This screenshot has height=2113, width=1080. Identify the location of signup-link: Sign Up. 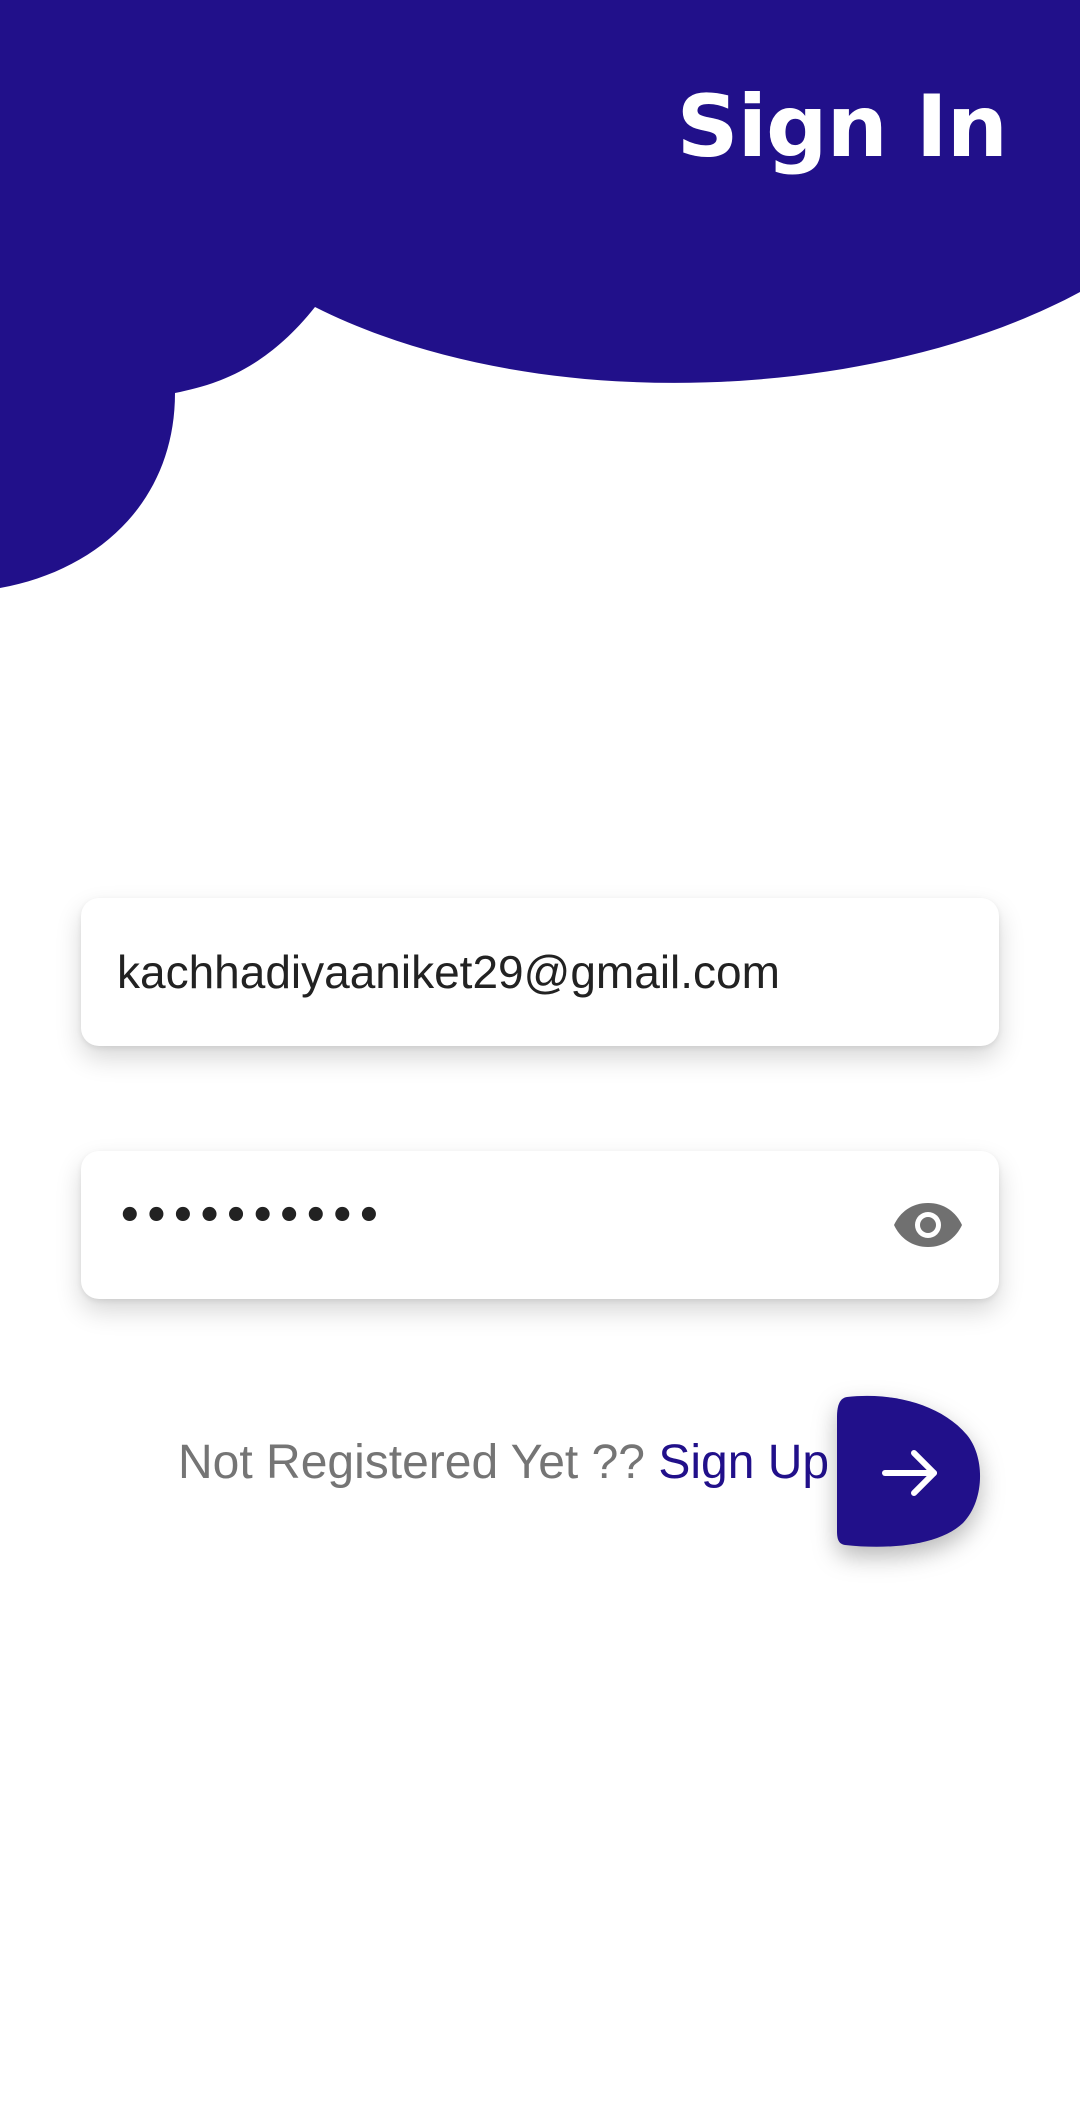
(743, 1462).